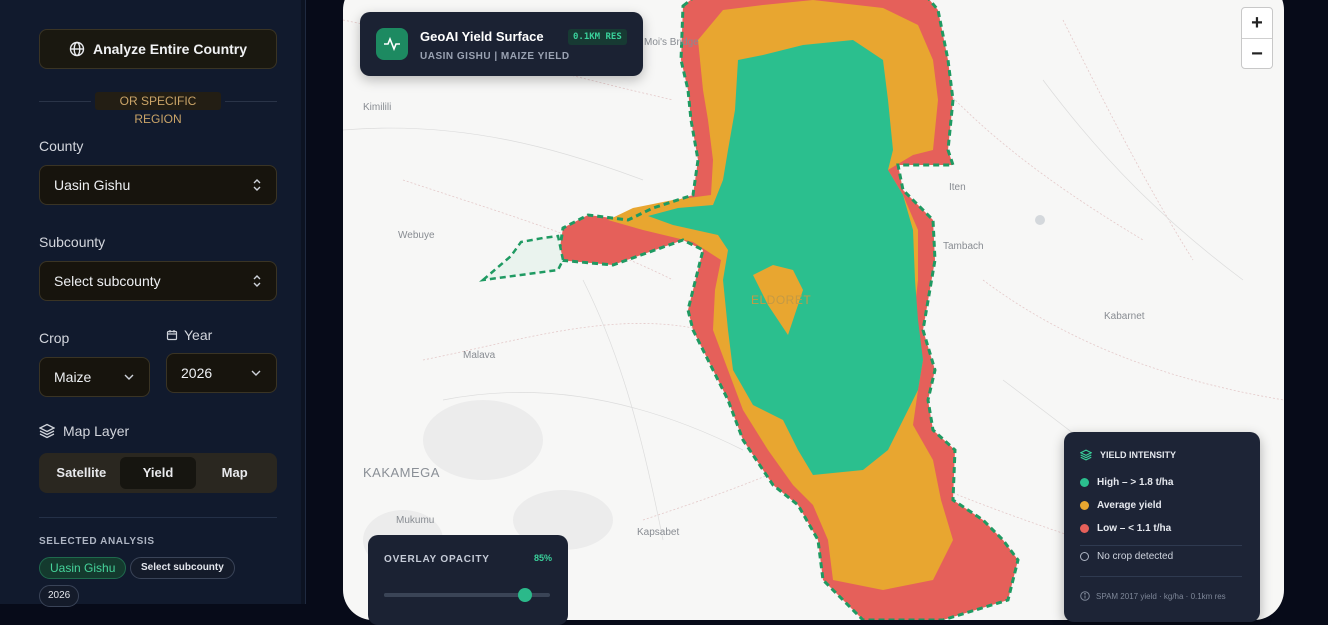 This screenshot has height=625, width=1328. I want to click on town-kapsabet: Kapsabet, so click(658, 532).